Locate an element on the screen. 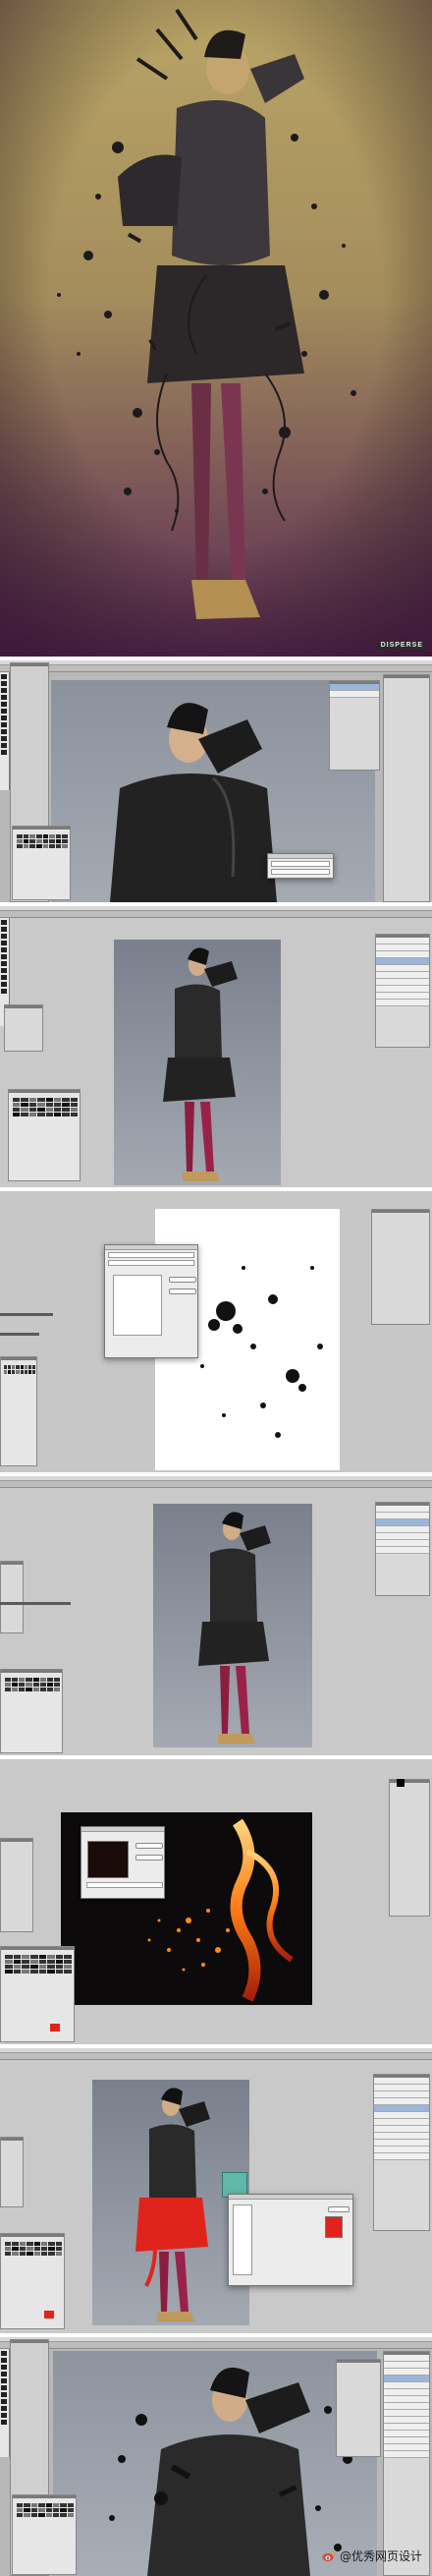 The height and width of the screenshot is (2576, 432). final-composite-canvas is located at coordinates (230, 2471).